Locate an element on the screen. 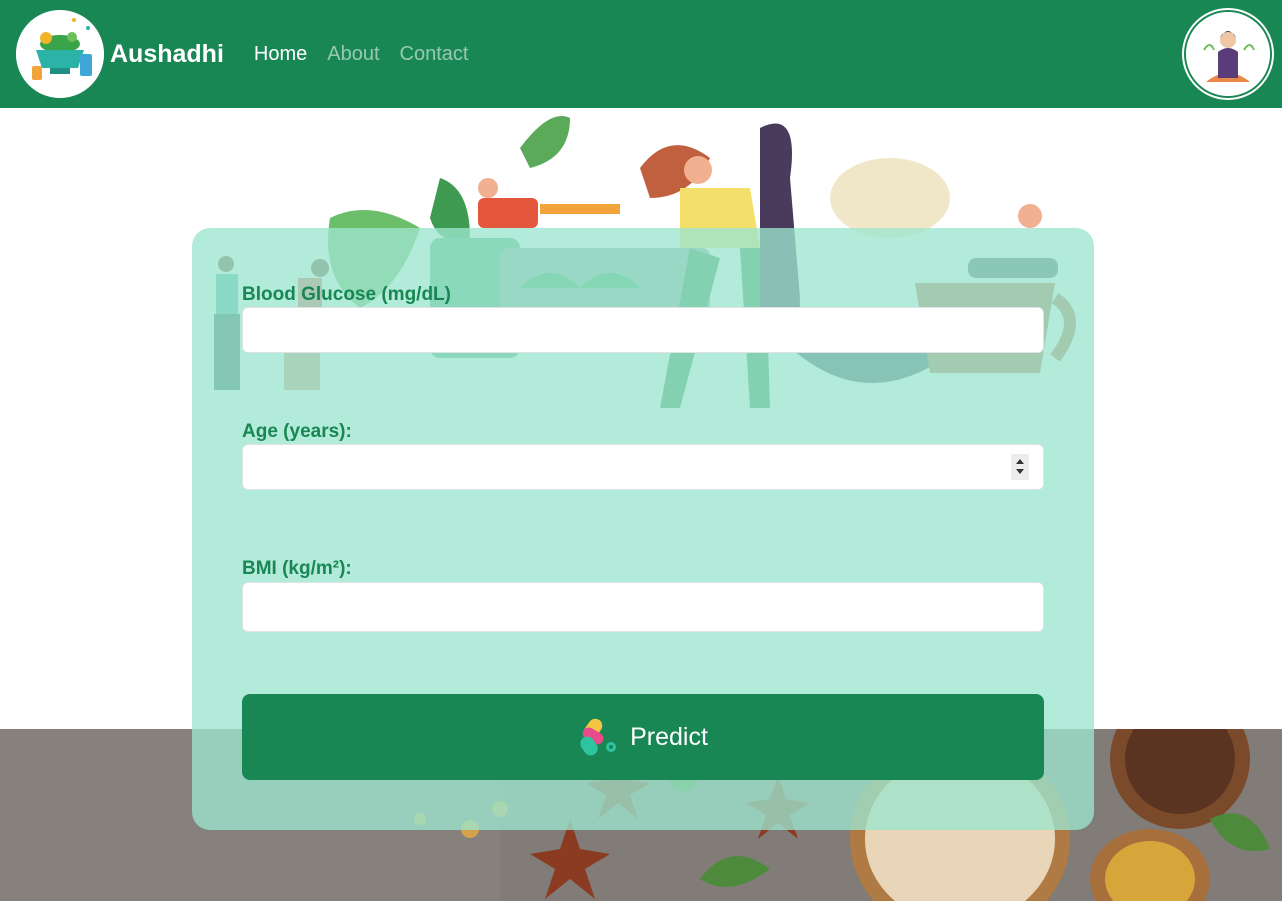 This screenshot has width=1282, height=901. navbar: Aushadhi Home About Contact is located at coordinates (641, 54).